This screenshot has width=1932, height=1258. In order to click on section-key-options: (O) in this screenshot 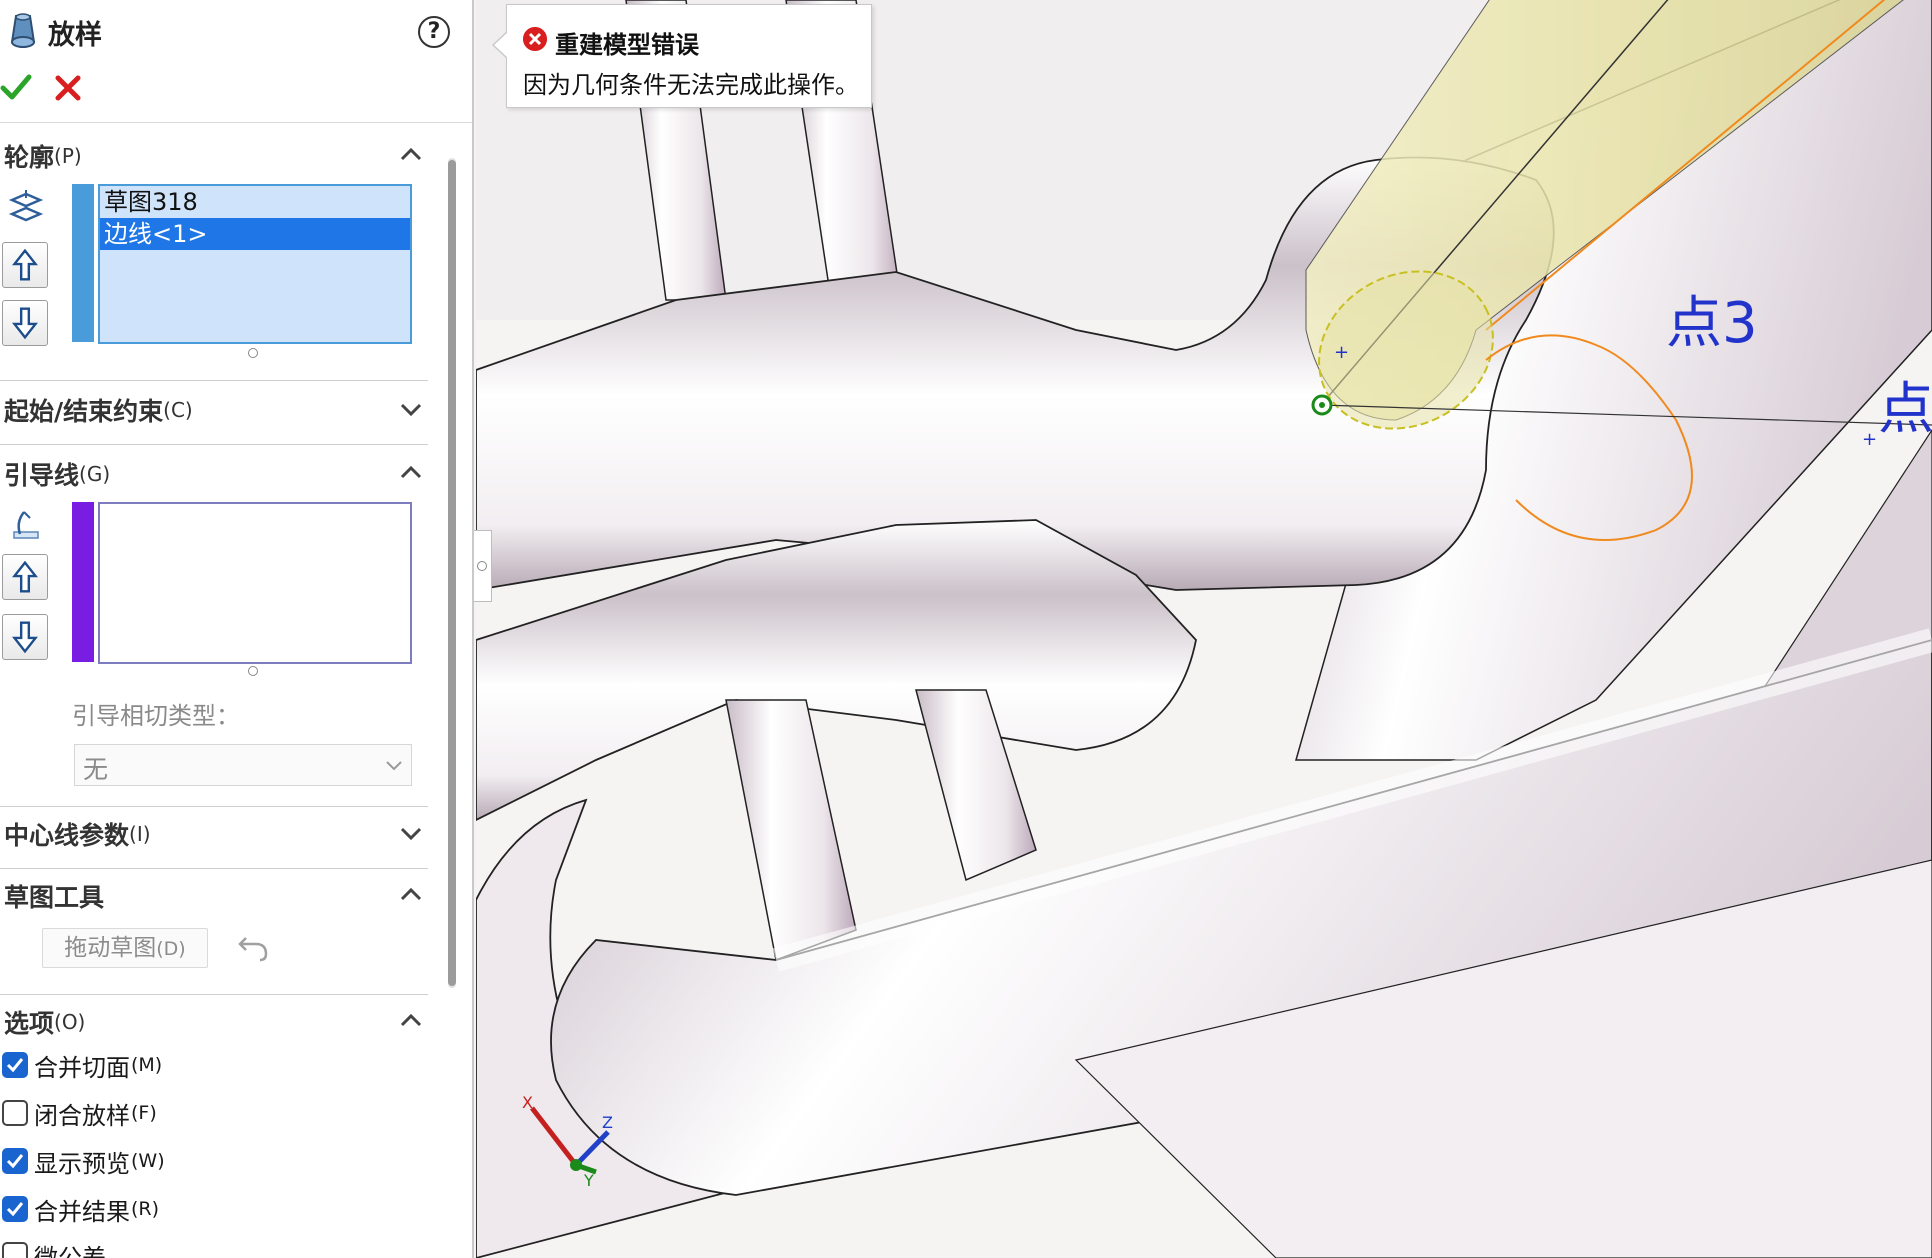, I will do `click(70, 1022)`.